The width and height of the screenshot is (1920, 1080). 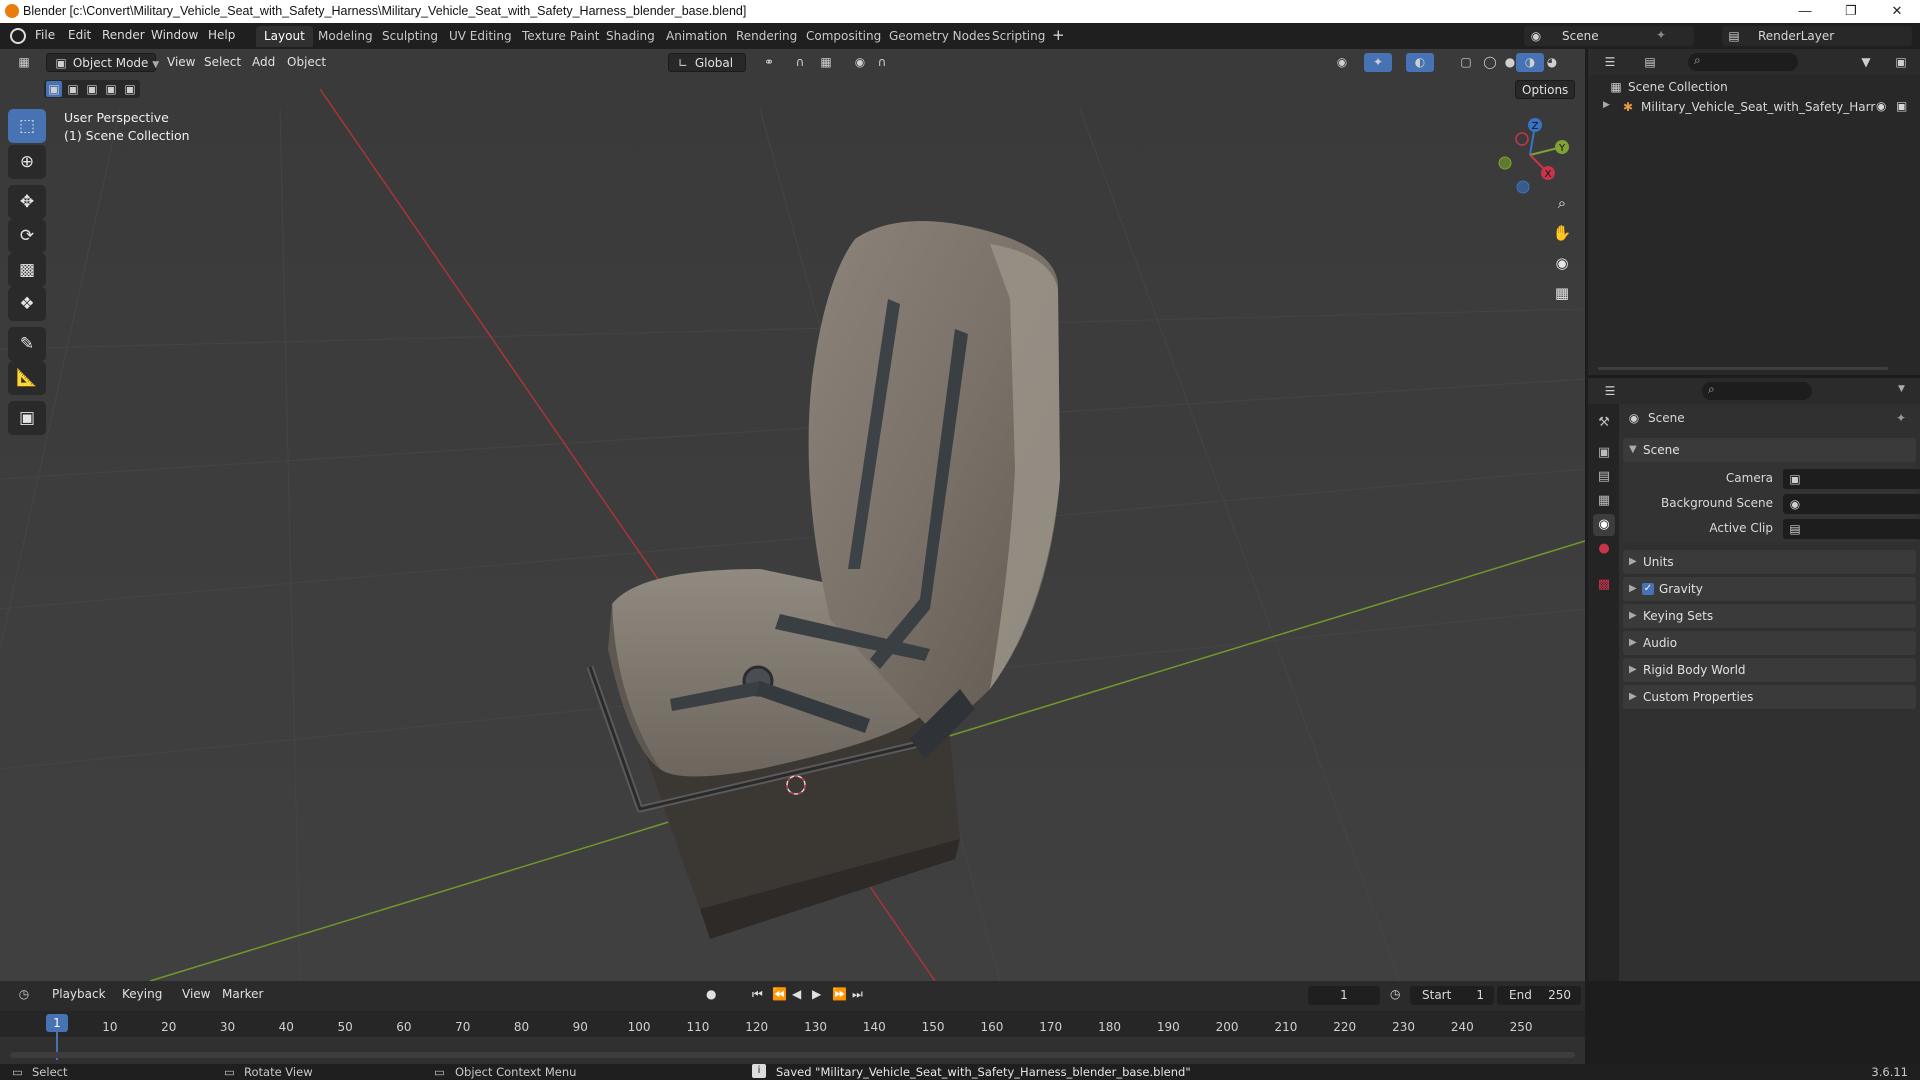 I want to click on shading-rendered-button: ◕, so click(x=1552, y=62).